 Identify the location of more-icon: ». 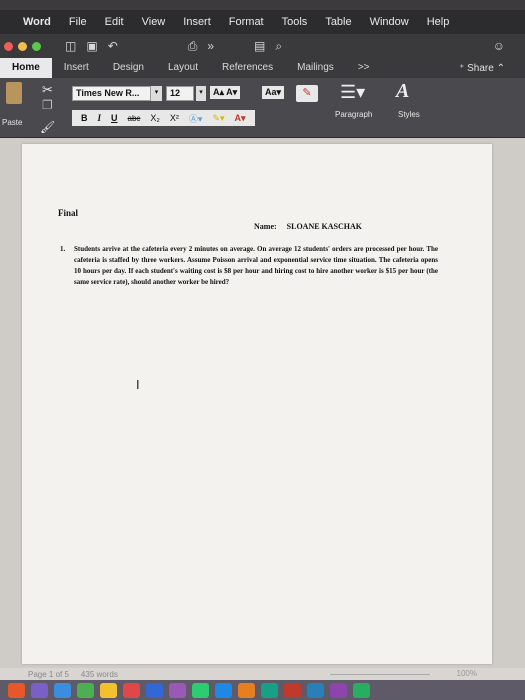
(210, 46).